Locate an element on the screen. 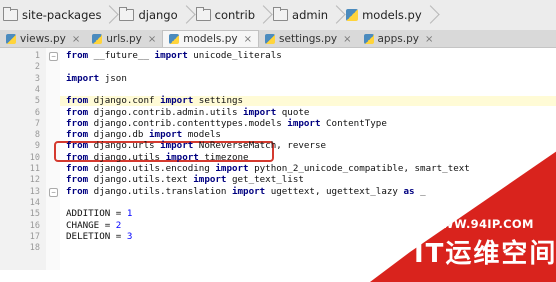  code-line: from django.db import models is located at coordinates (143, 135).